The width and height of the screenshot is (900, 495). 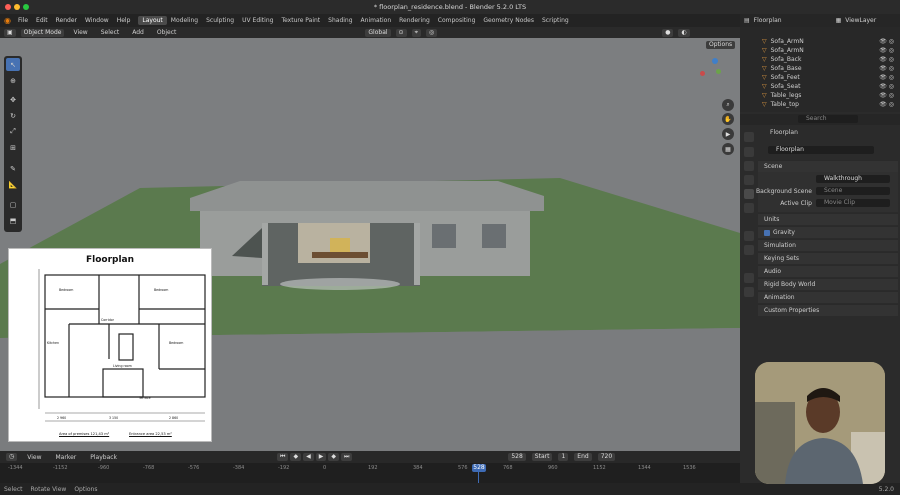 What do you see at coordinates (138, 32) in the screenshot?
I see `viewport-menu-add: Add` at bounding box center [138, 32].